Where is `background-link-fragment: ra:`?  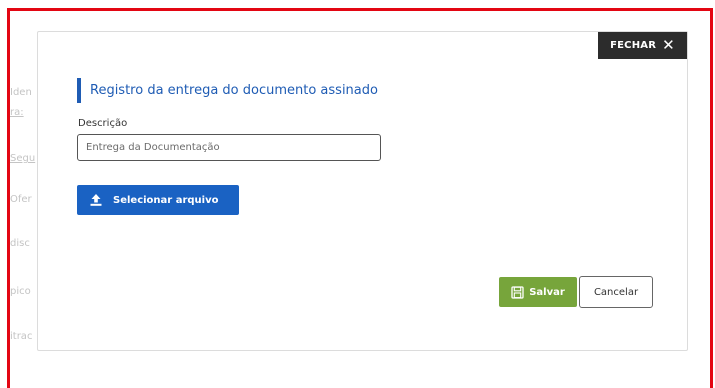 background-link-fragment: ra: is located at coordinates (17, 112).